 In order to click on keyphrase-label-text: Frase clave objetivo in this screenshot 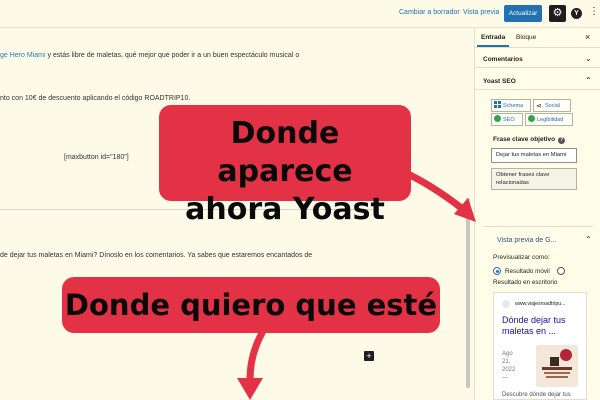, I will do `click(524, 139)`.